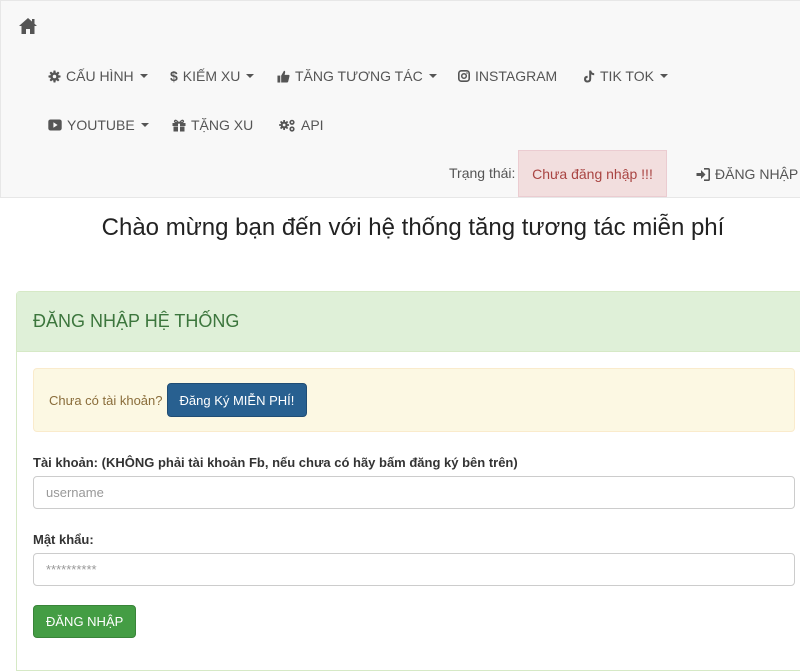 This screenshot has width=800, height=671. What do you see at coordinates (414, 569) in the screenshot?
I see `password-input` at bounding box center [414, 569].